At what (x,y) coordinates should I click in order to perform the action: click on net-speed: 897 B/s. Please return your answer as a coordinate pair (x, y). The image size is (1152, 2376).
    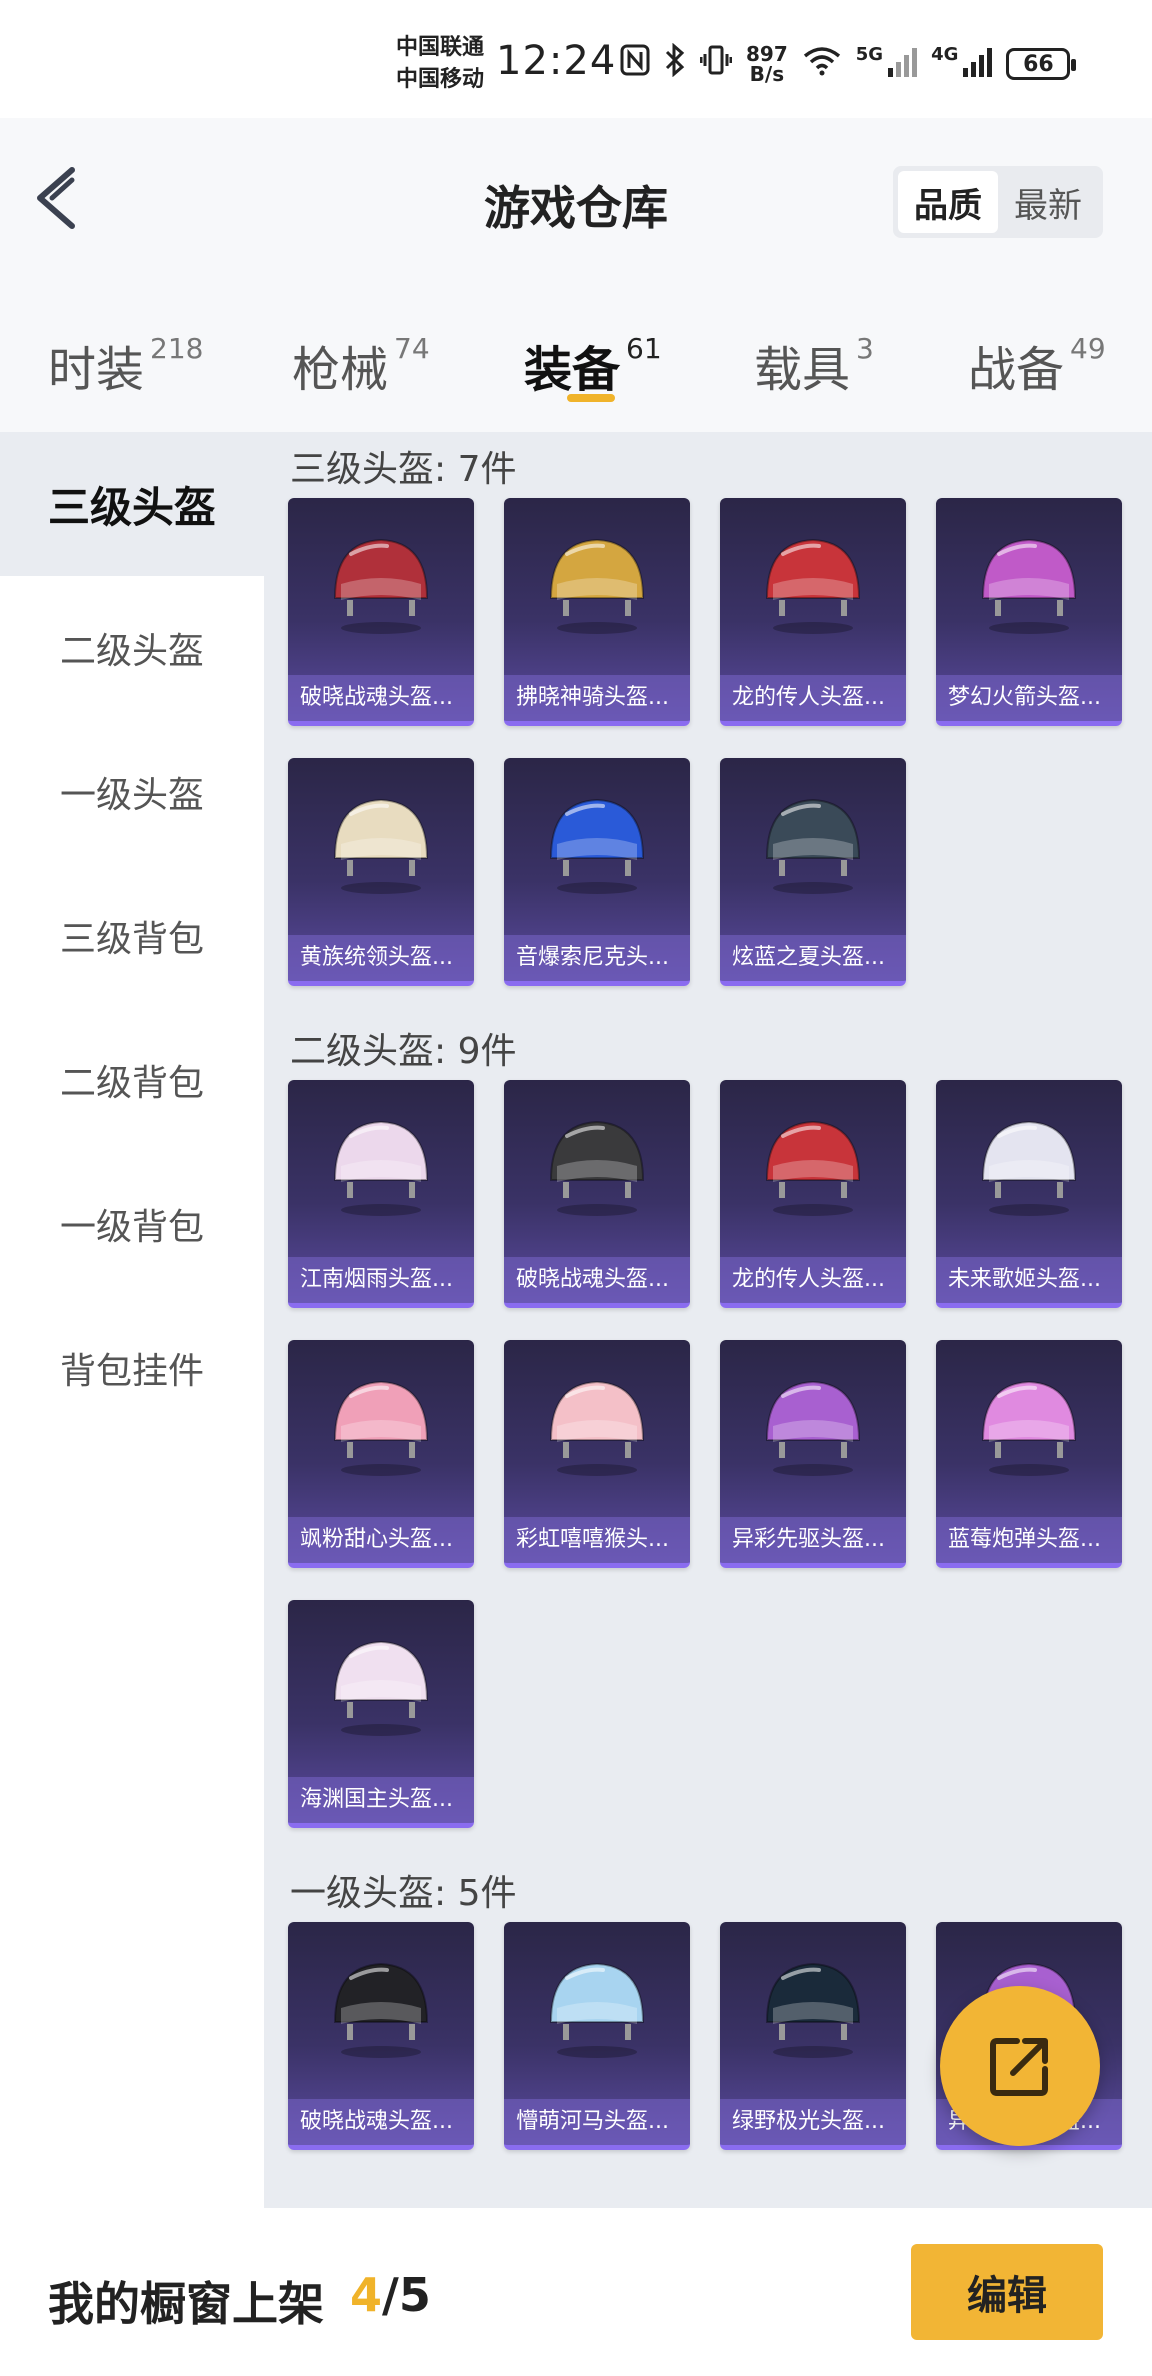
    Looking at the image, I should click on (767, 64).